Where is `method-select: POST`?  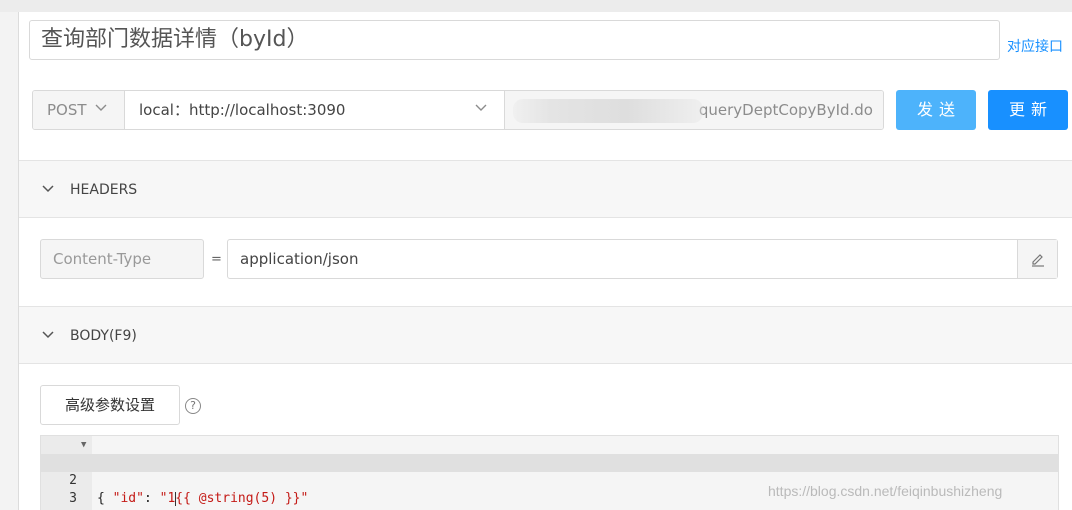 method-select: POST is located at coordinates (79, 110).